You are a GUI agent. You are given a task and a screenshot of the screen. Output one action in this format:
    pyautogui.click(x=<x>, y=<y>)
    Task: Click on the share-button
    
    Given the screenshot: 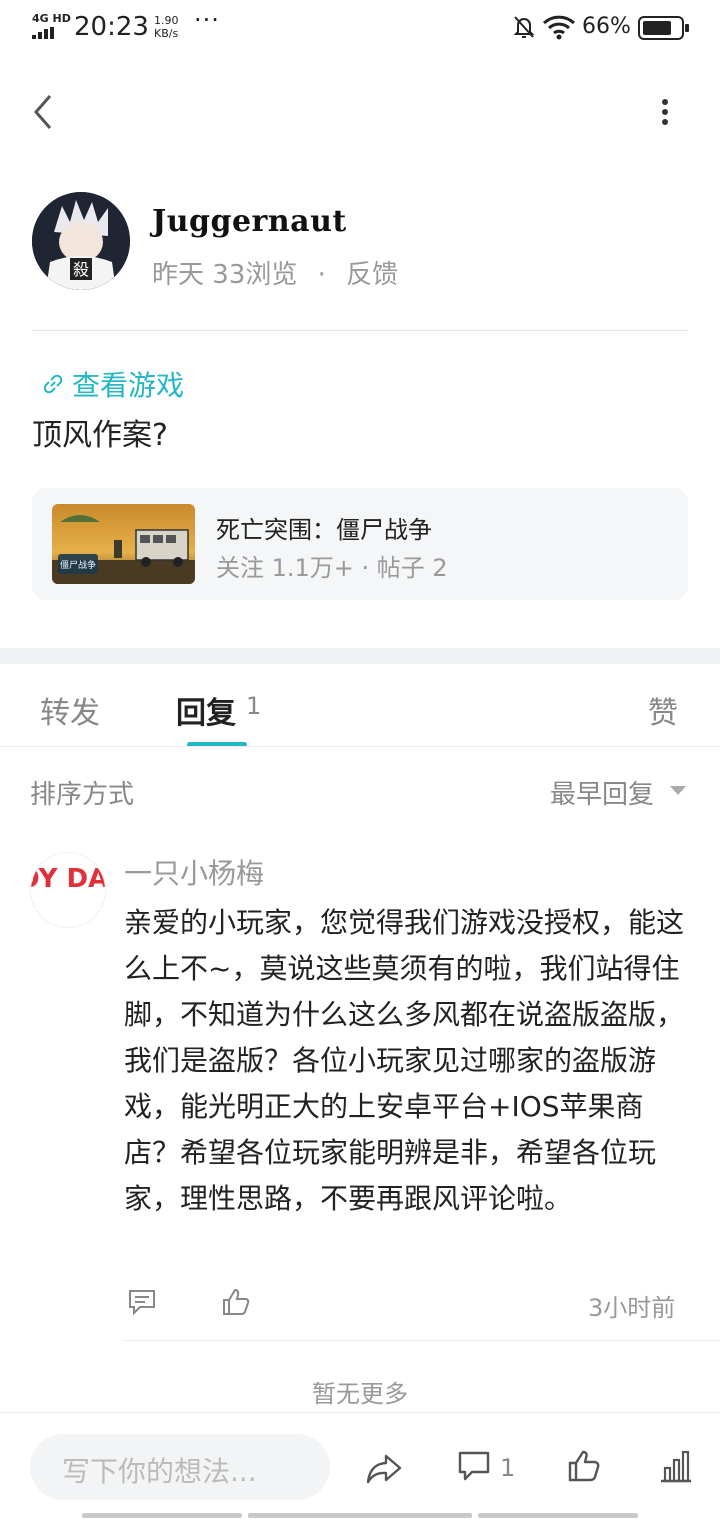 What is the action you would take?
    pyautogui.click(x=384, y=1468)
    